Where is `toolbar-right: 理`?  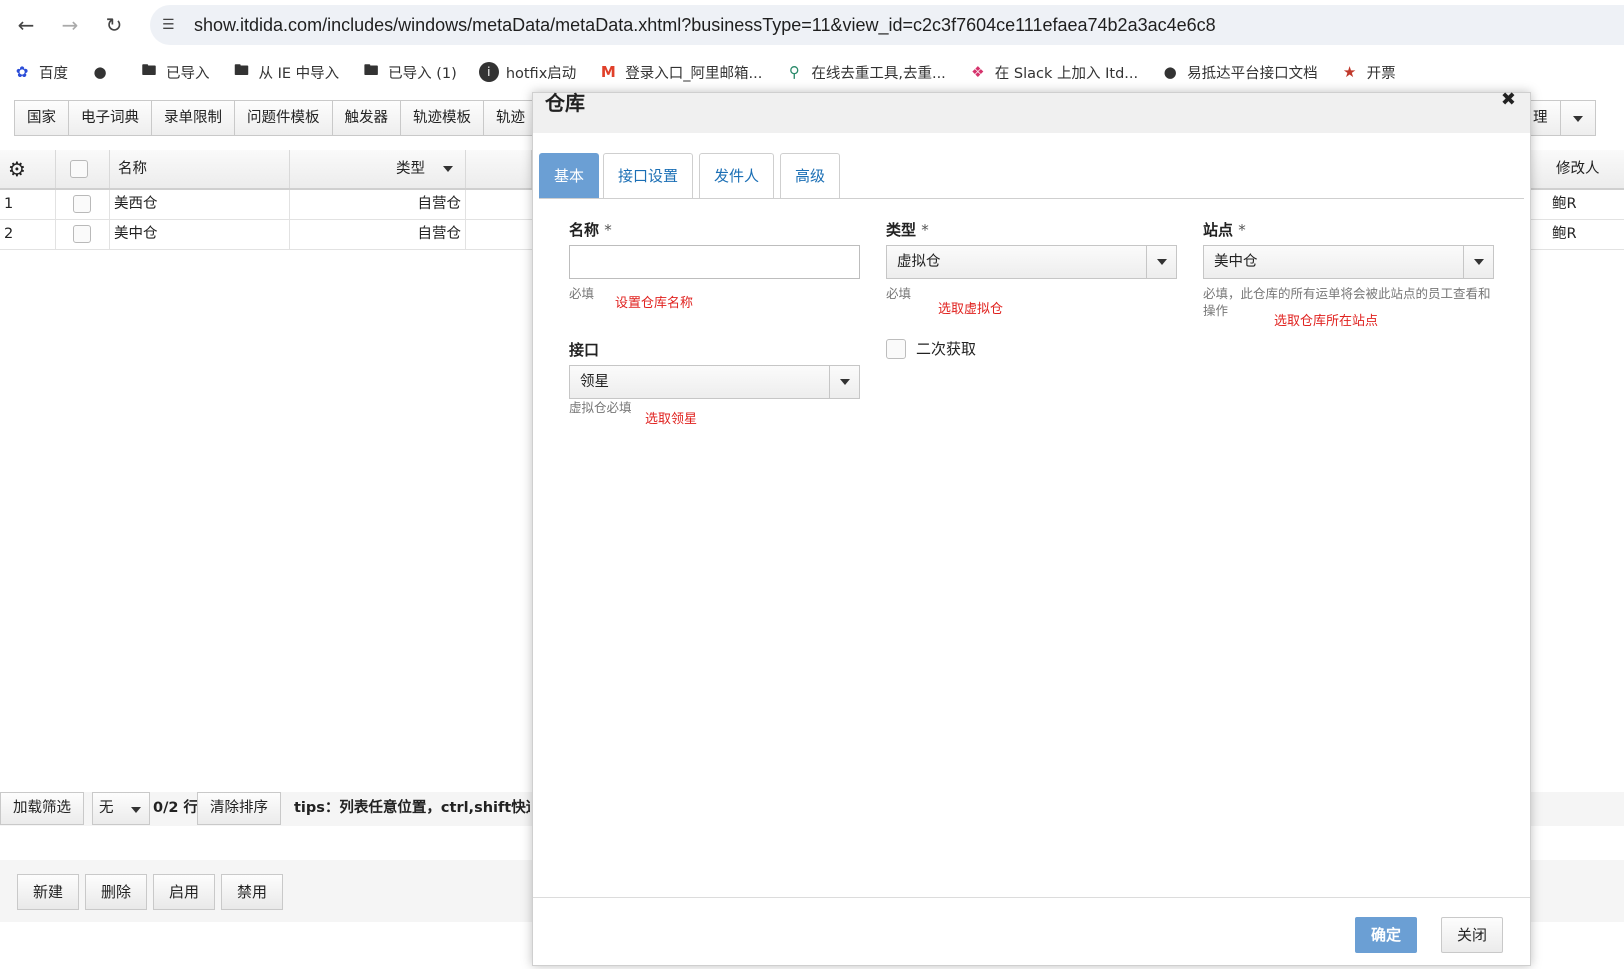
toolbar-right: 理 is located at coordinates (1558, 118).